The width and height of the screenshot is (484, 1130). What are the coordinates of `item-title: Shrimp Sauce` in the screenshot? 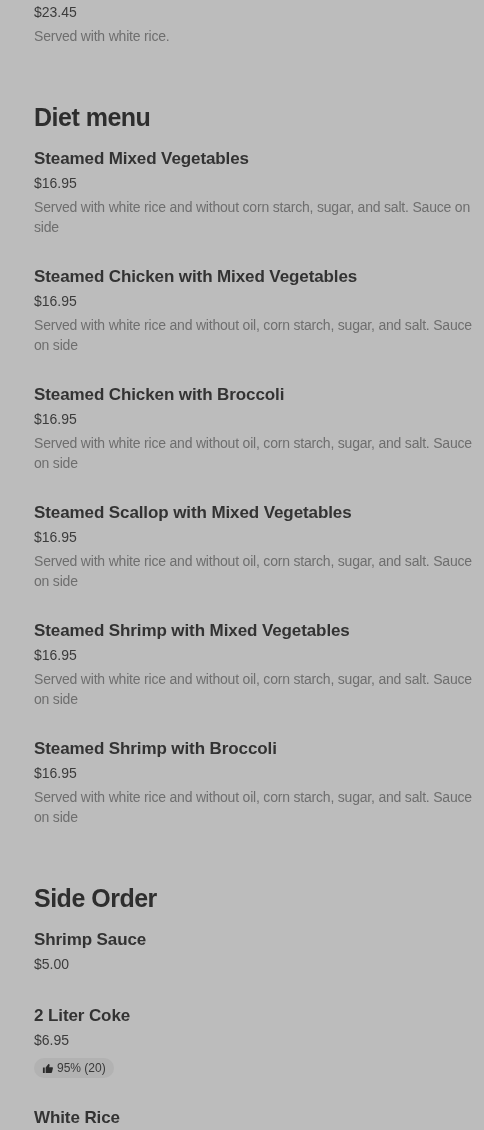 It's located at (91, 940).